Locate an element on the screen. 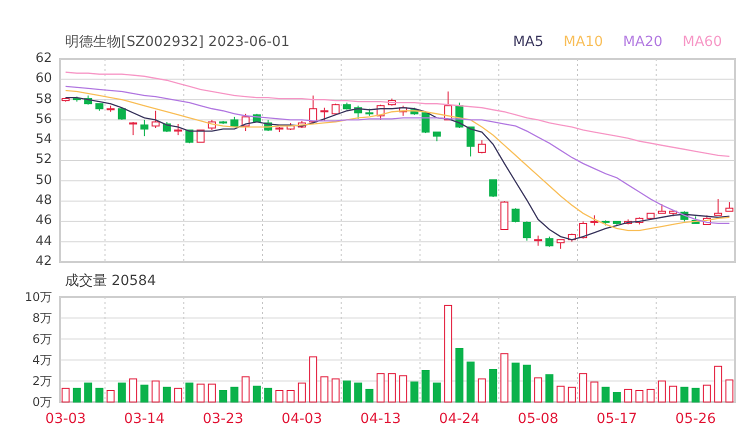  legend-item: MA10 is located at coordinates (584, 42).